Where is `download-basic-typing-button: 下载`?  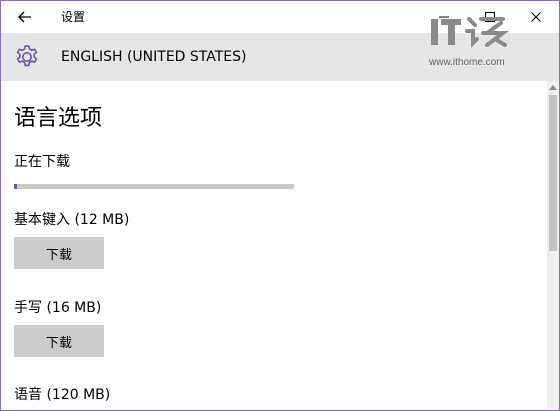 download-basic-typing-button: 下载 is located at coordinates (59, 253).